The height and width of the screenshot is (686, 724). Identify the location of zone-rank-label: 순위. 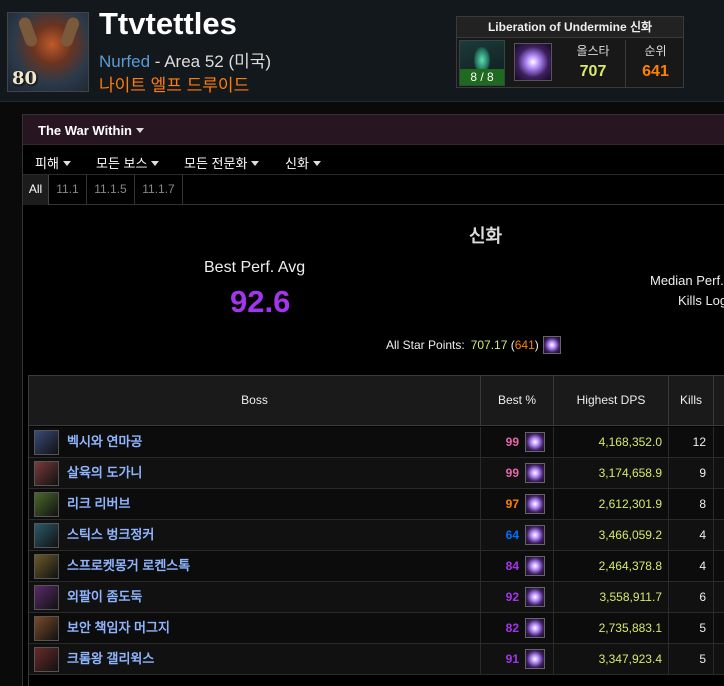
(655, 51).